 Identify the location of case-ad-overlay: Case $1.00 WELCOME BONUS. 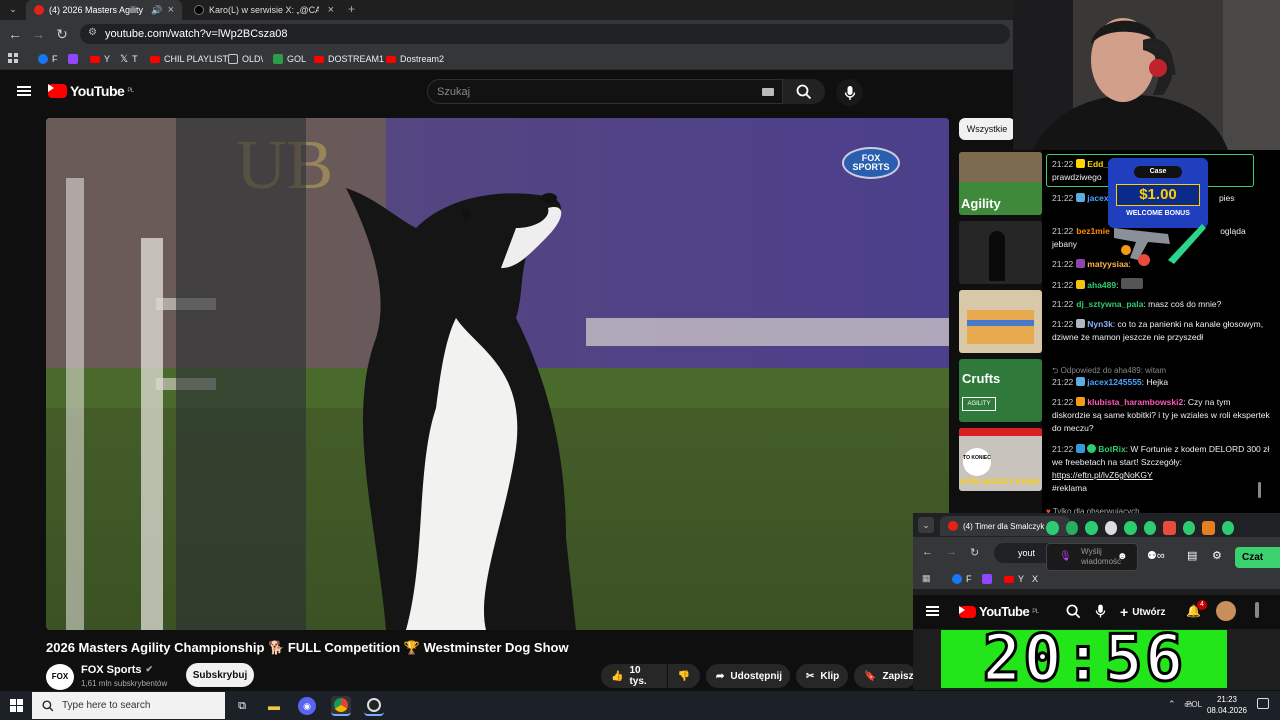
(1158, 212).